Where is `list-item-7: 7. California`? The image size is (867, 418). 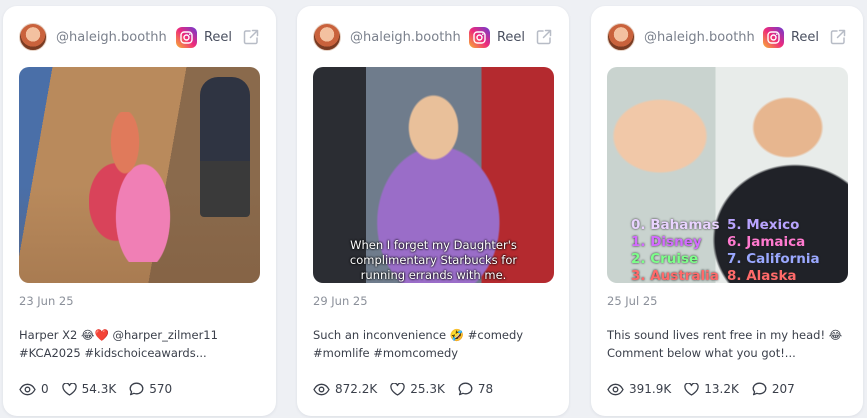 list-item-7: 7. California is located at coordinates (773, 259).